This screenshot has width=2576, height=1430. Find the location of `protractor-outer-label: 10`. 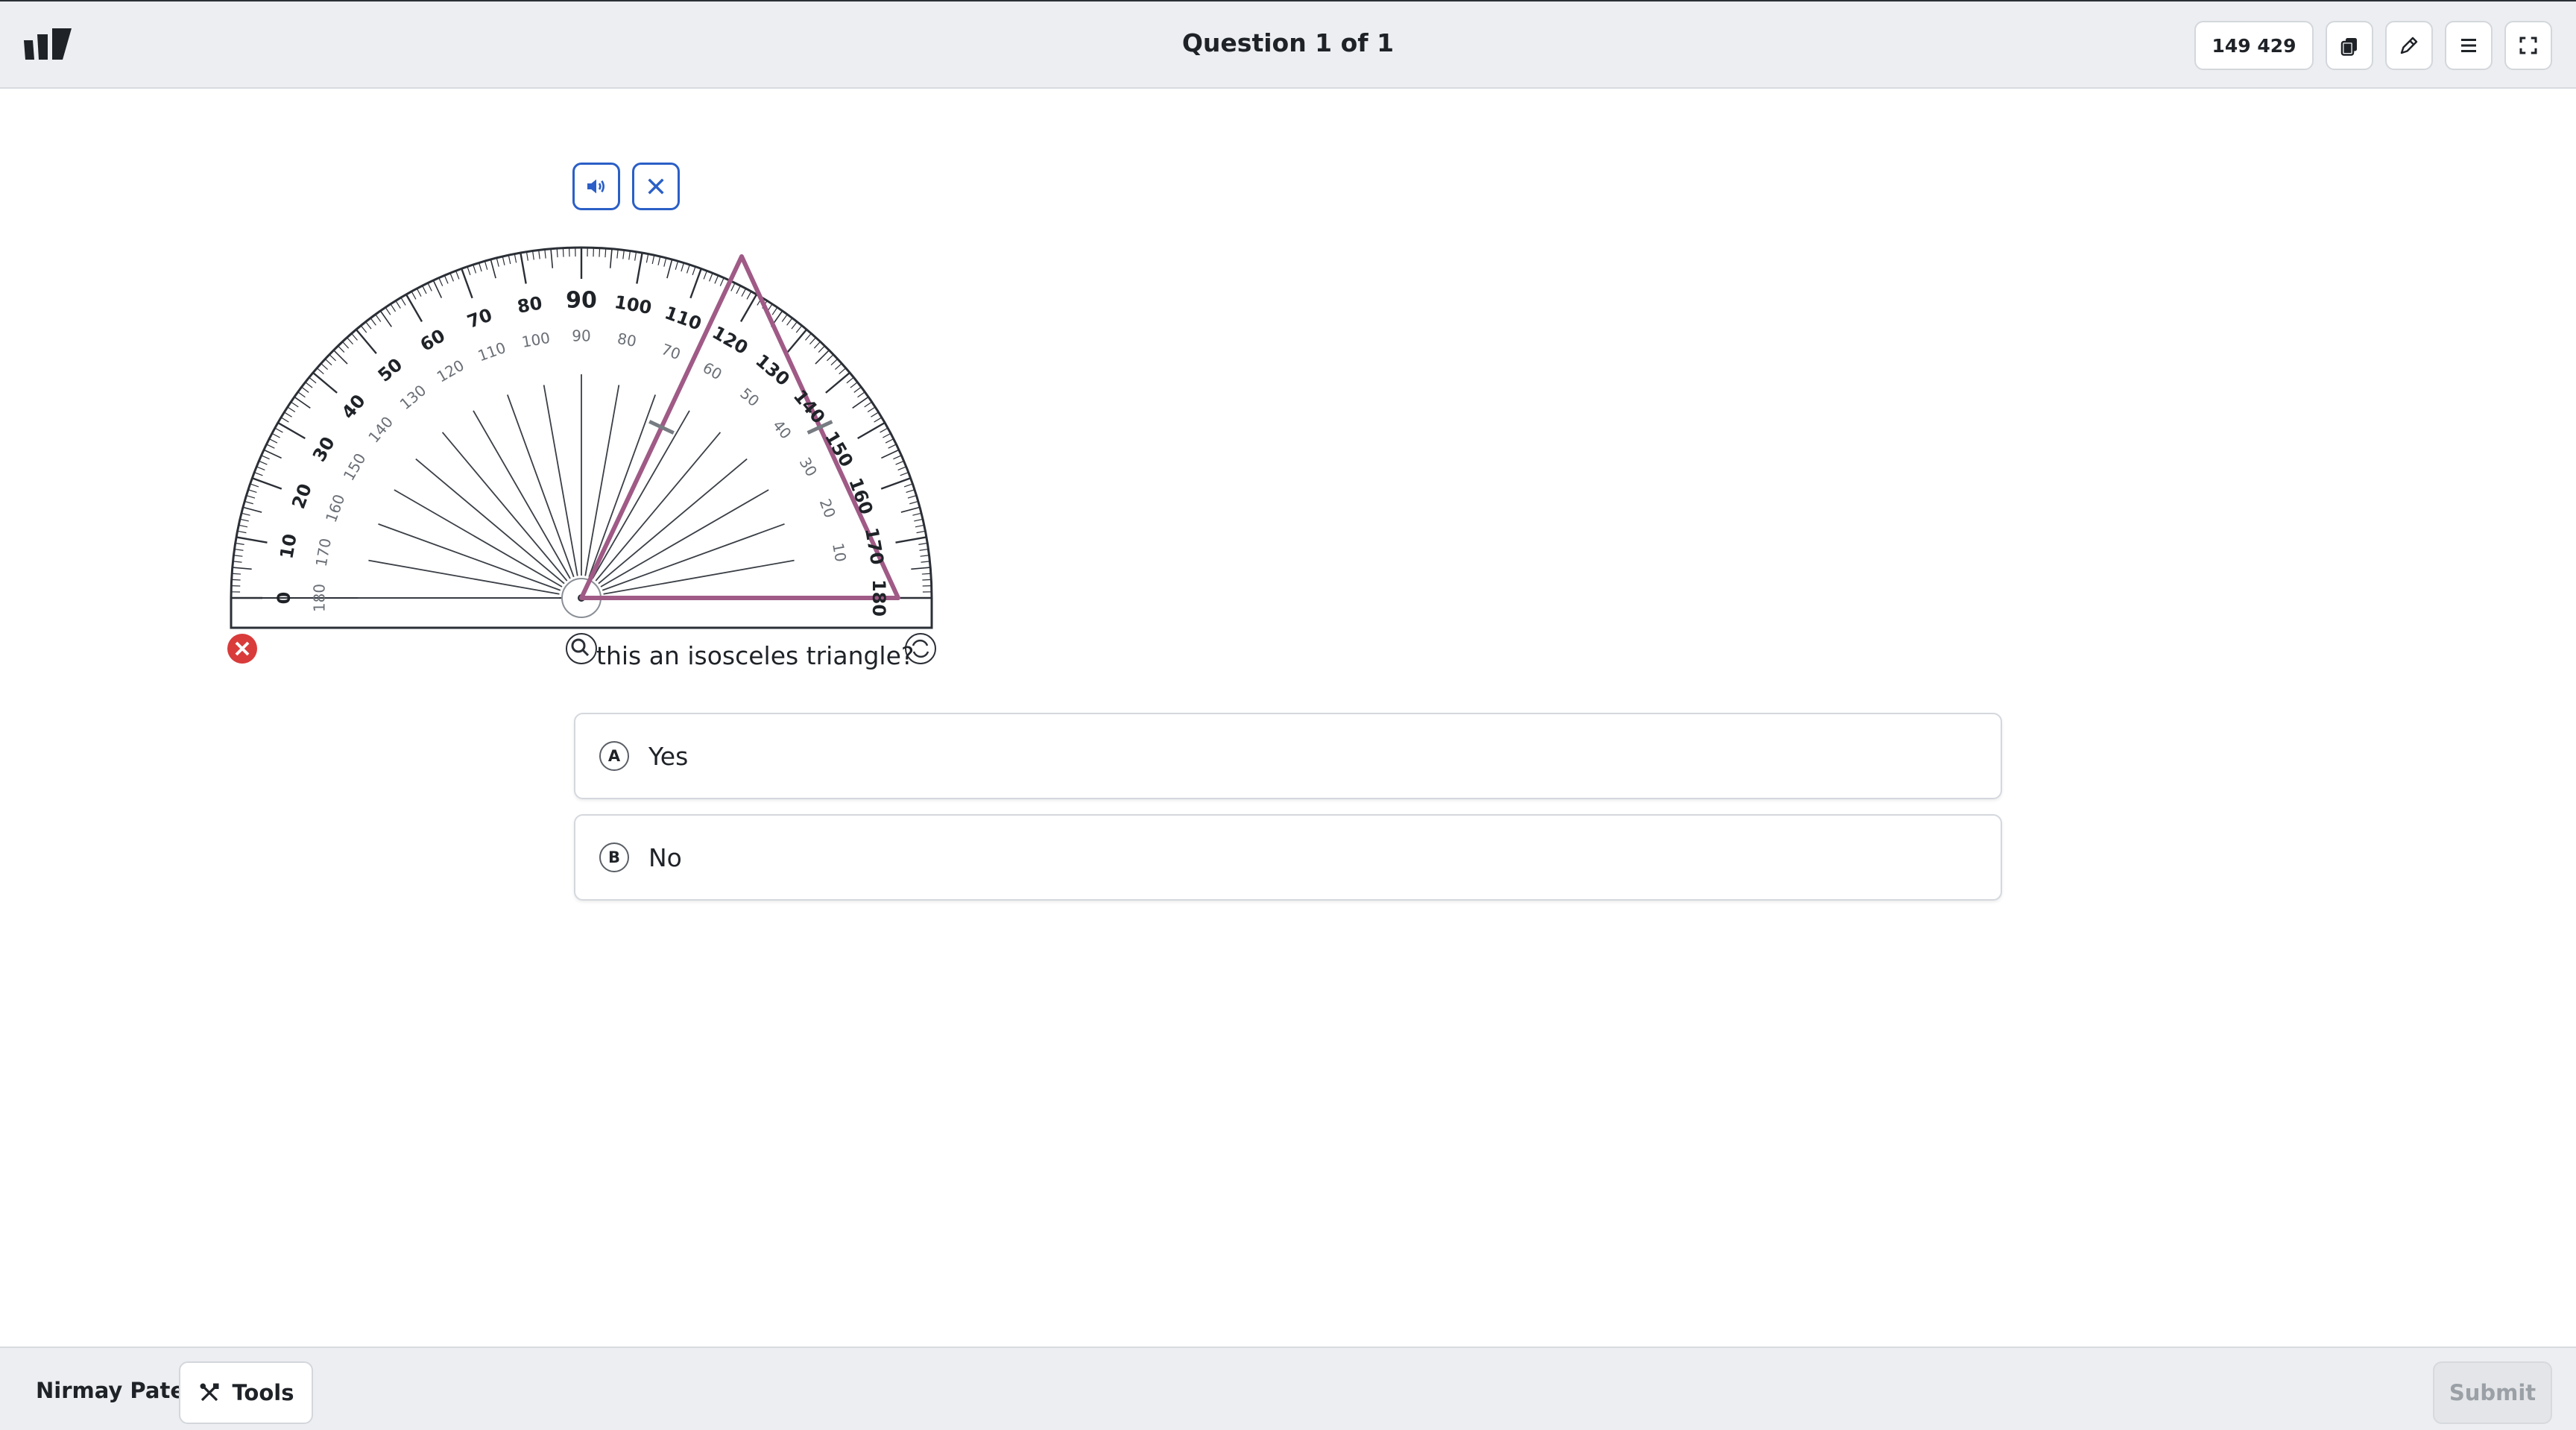

protractor-outer-label: 10 is located at coordinates (288, 546).